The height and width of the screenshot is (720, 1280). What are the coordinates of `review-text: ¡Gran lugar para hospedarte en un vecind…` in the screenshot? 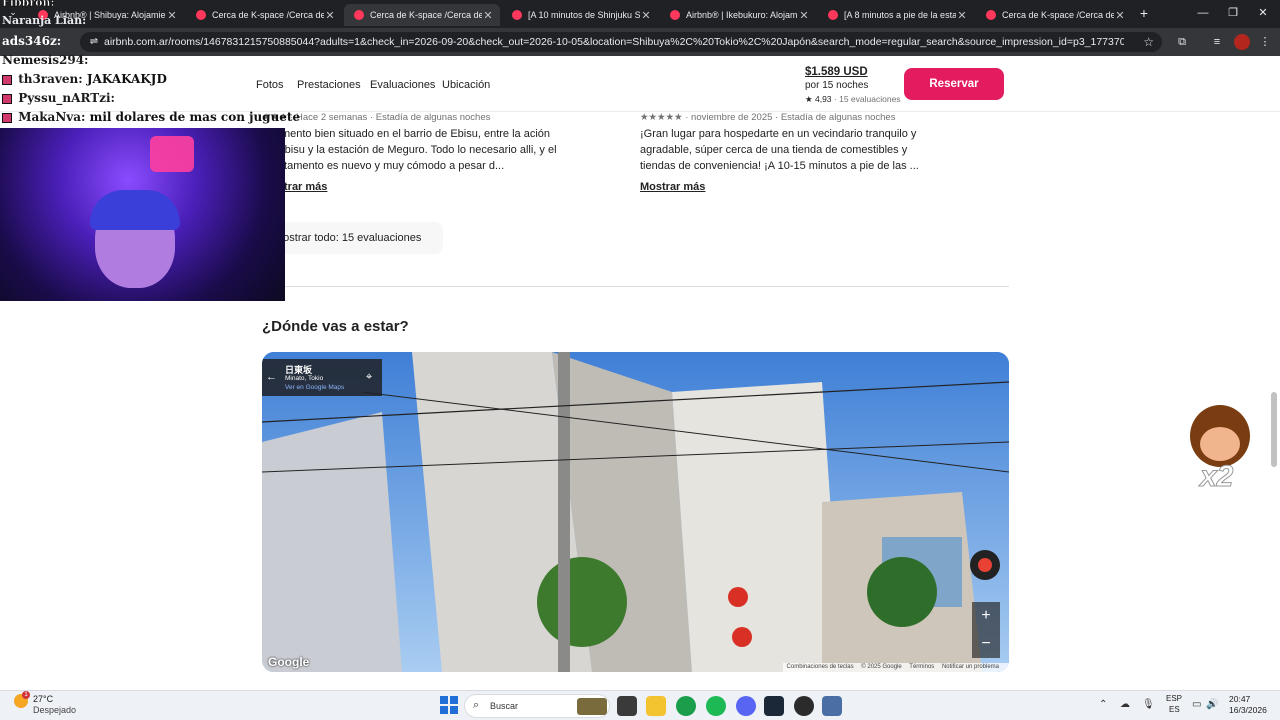 It's located at (779, 150).